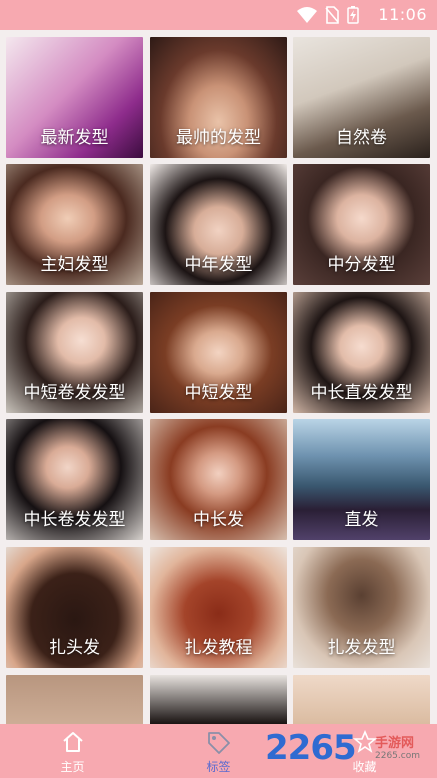 The image size is (437, 778). What do you see at coordinates (218, 520) in the screenshot?
I see `tile-label: 中长发` at bounding box center [218, 520].